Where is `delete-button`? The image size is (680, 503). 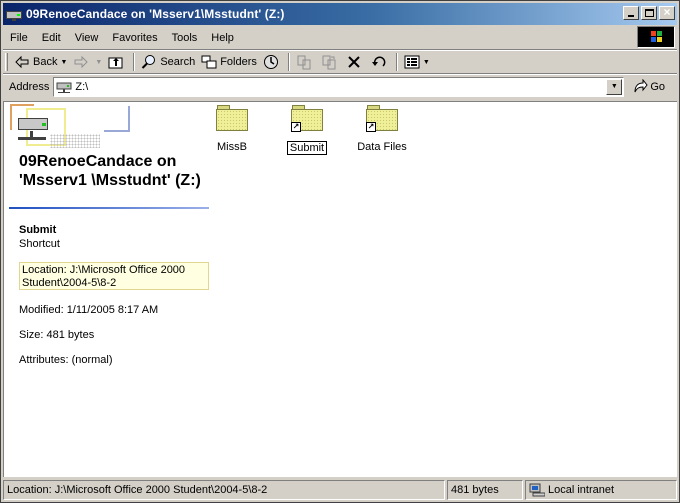 delete-button is located at coordinates (355, 62).